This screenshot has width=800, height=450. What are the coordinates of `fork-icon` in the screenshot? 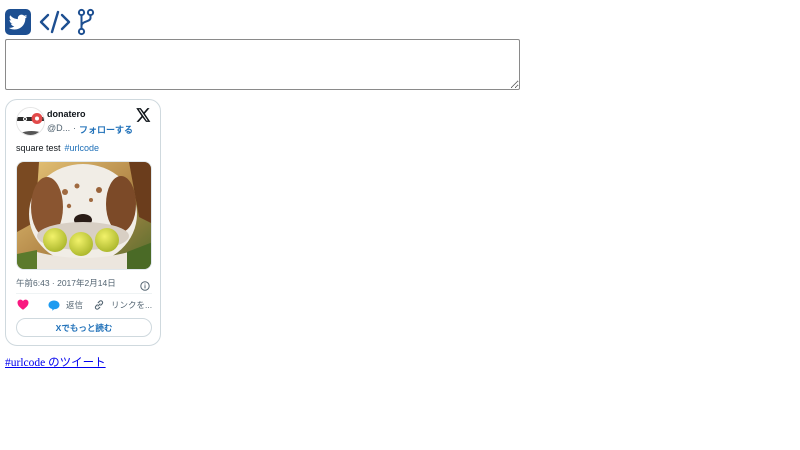 It's located at (86, 22).